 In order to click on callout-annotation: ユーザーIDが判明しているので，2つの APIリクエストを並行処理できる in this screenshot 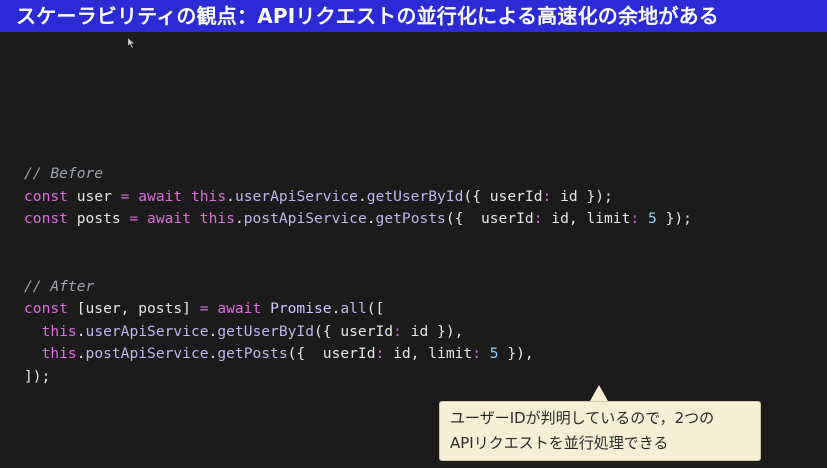, I will do `click(600, 431)`.